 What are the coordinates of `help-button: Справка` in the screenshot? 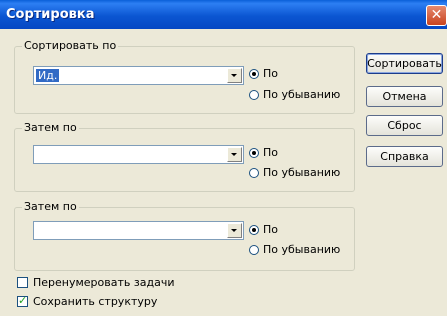 It's located at (404, 156).